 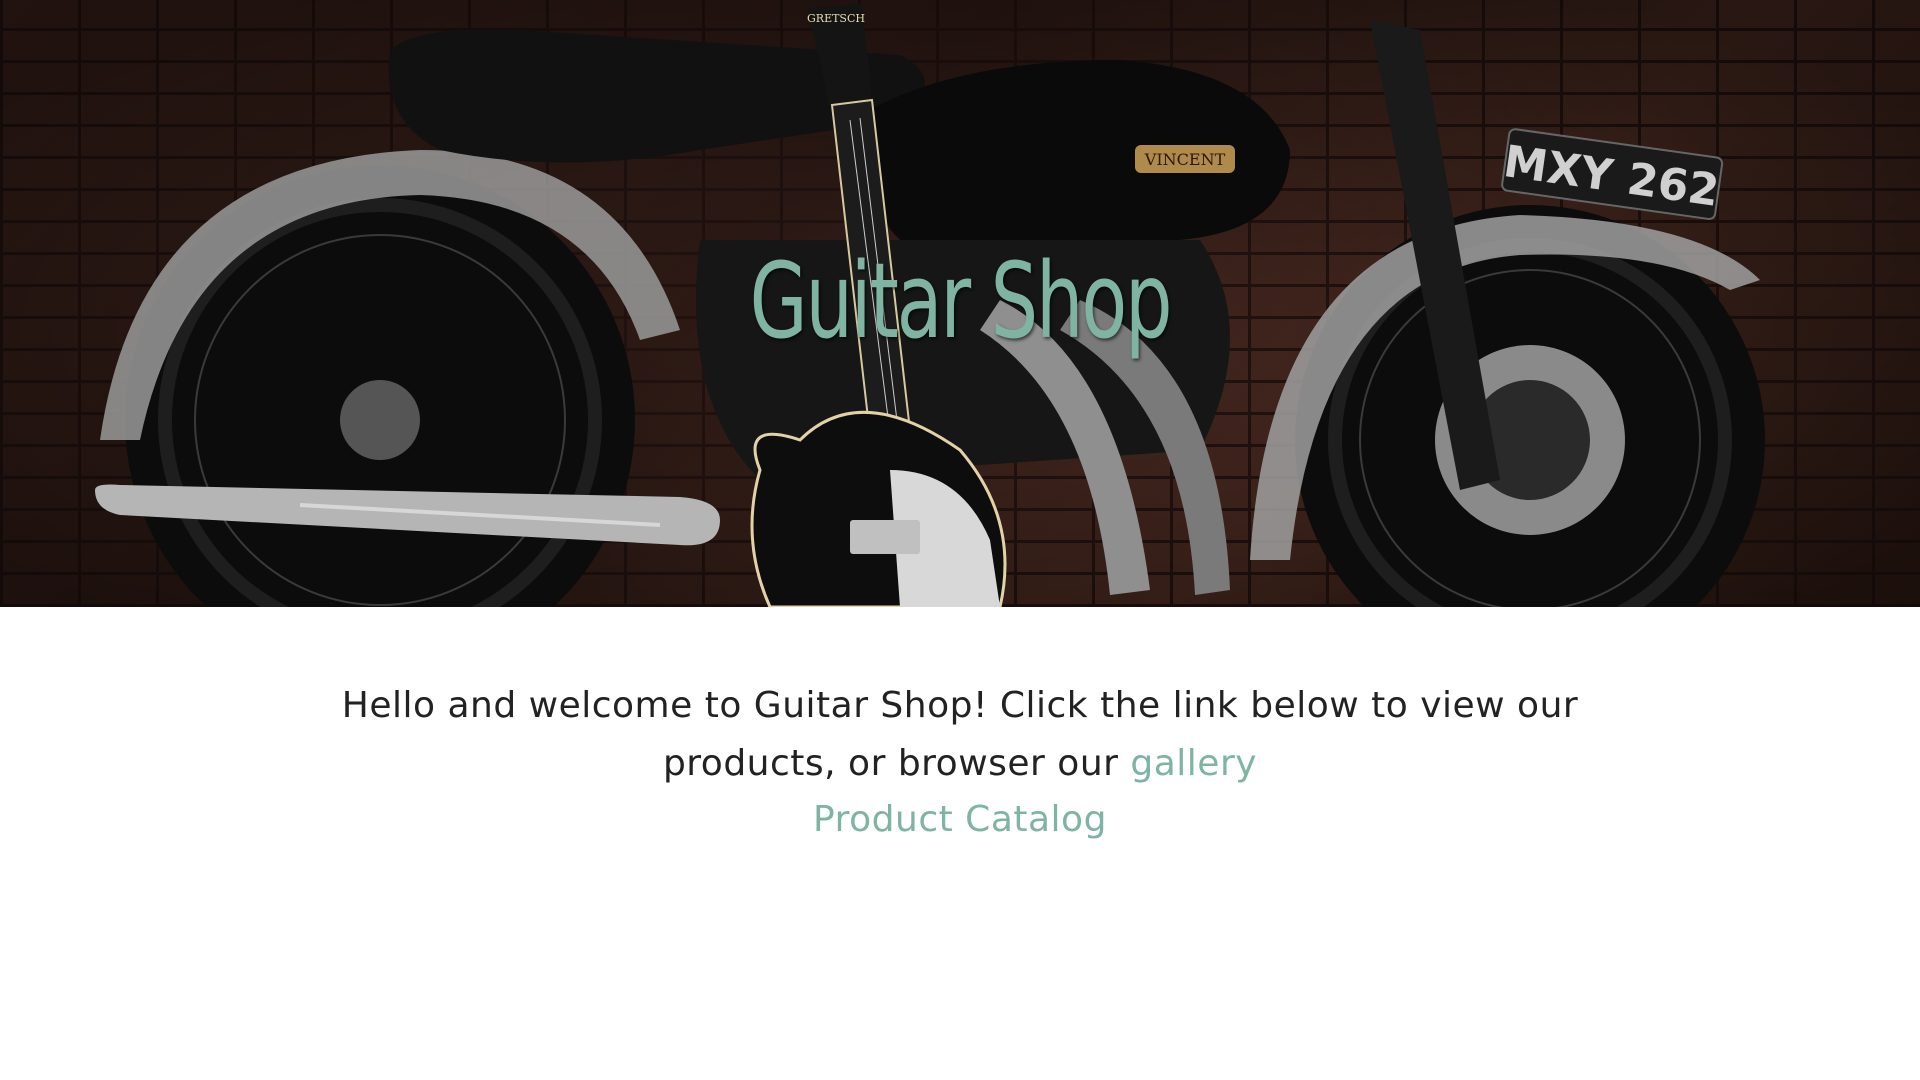 I want to click on tank-badge-text: VINCENT, so click(x=1185, y=159).